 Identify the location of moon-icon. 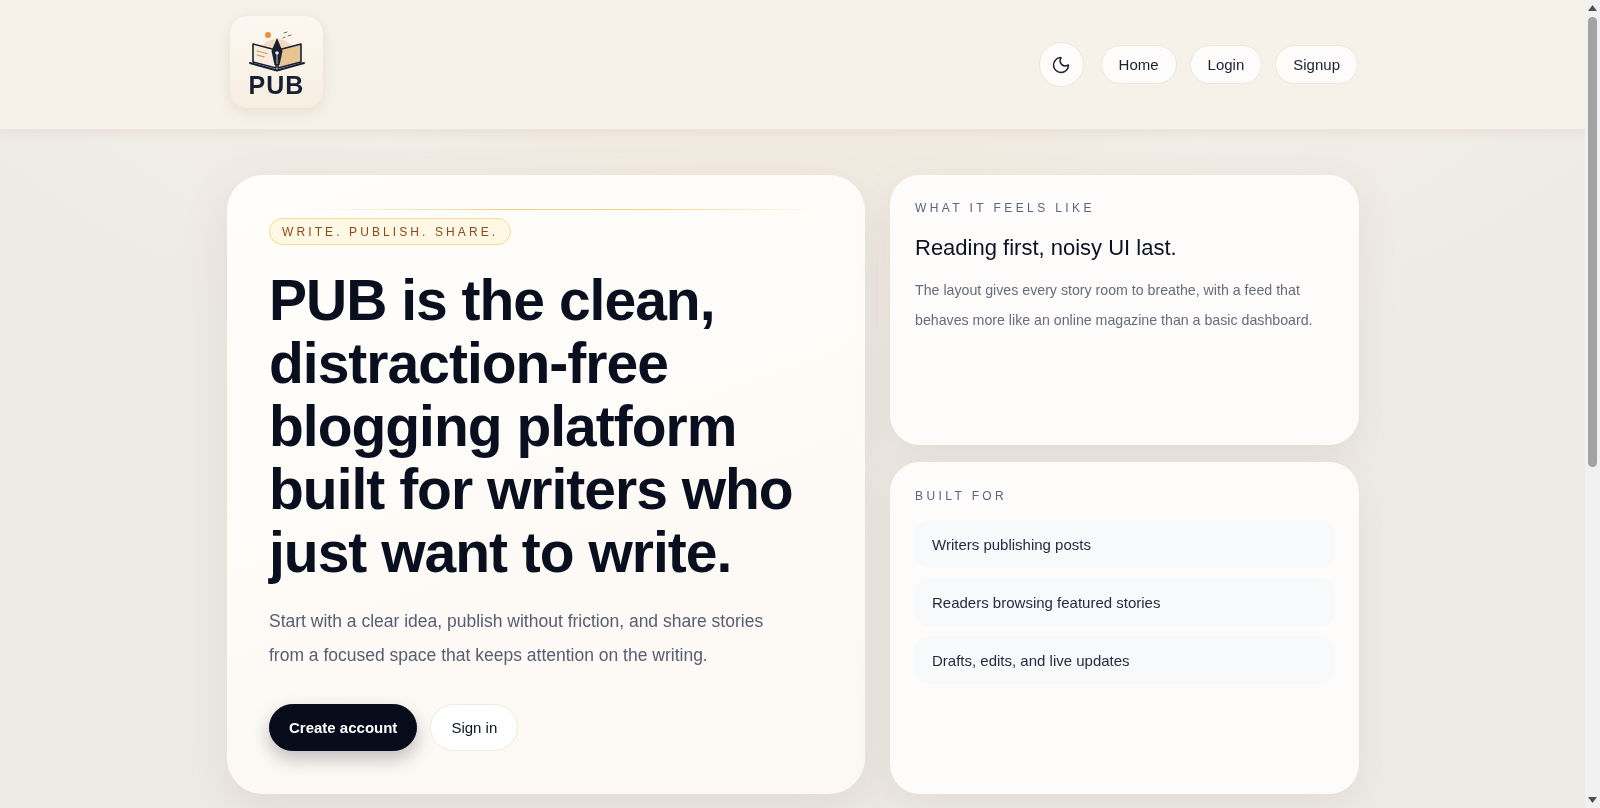
(1061, 64).